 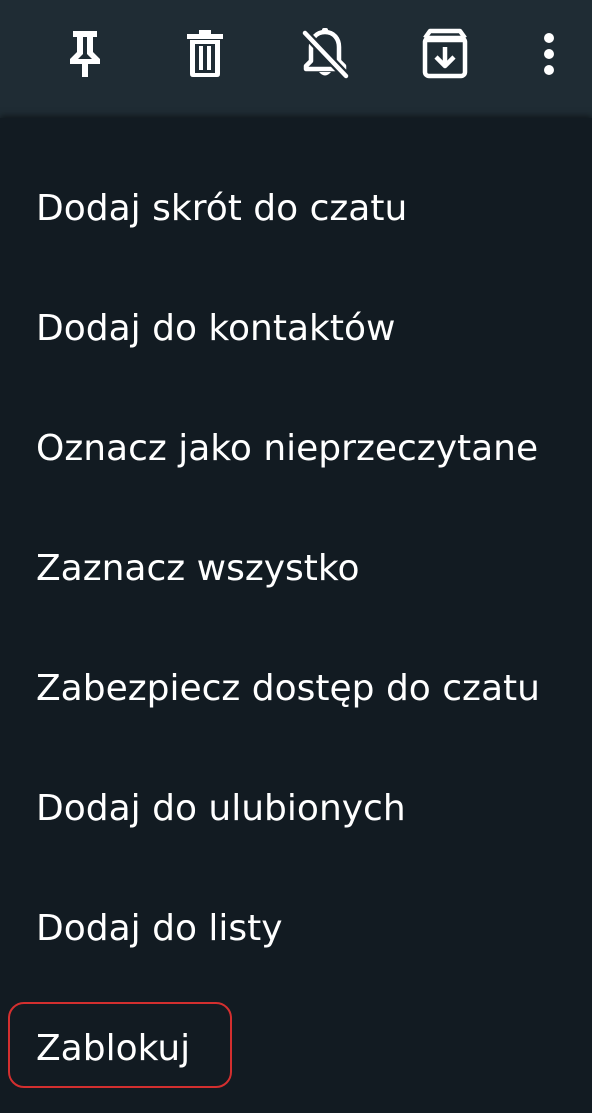 I want to click on menu-item-block: Zablokuj, so click(x=296, y=1048).